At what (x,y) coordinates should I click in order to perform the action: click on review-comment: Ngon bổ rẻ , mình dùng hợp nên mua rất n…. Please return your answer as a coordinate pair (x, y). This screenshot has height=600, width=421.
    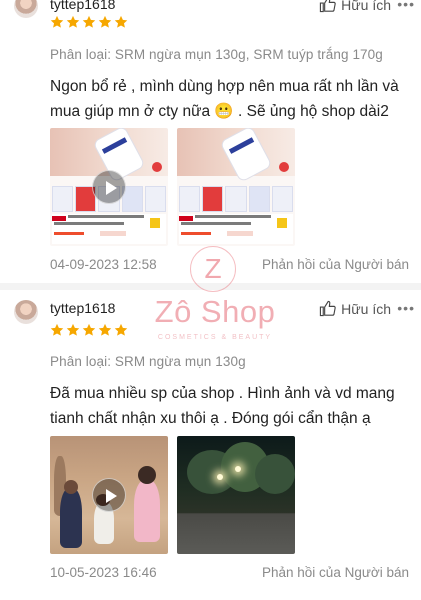
    Looking at the image, I should click on (224, 99).